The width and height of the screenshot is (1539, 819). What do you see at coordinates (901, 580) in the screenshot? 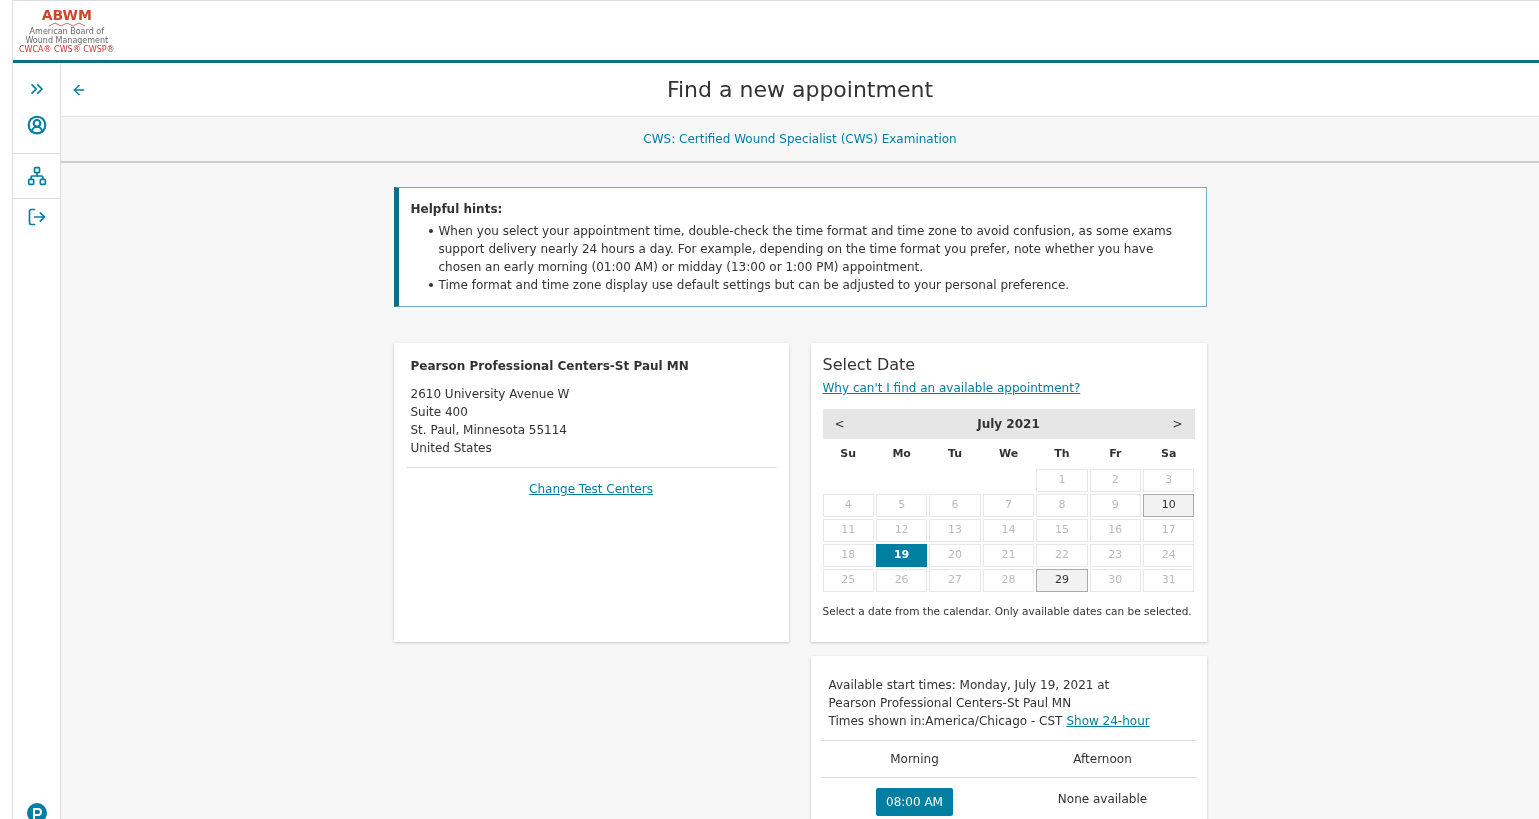
I see `calendar-day: 26` at bounding box center [901, 580].